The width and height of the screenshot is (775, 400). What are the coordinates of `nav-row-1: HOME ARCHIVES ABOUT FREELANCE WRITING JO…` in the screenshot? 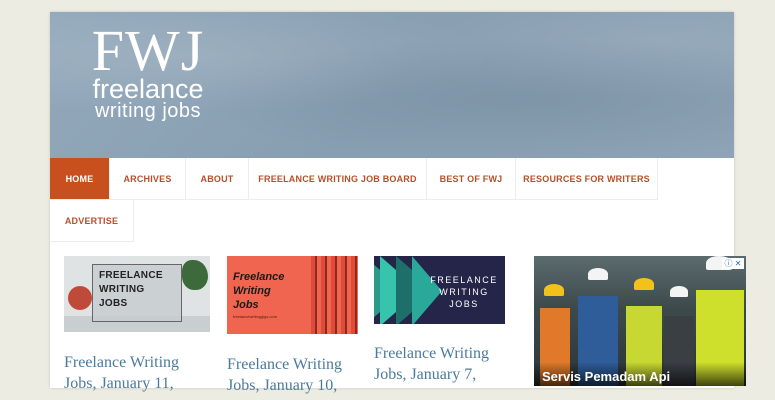 It's located at (354, 179).